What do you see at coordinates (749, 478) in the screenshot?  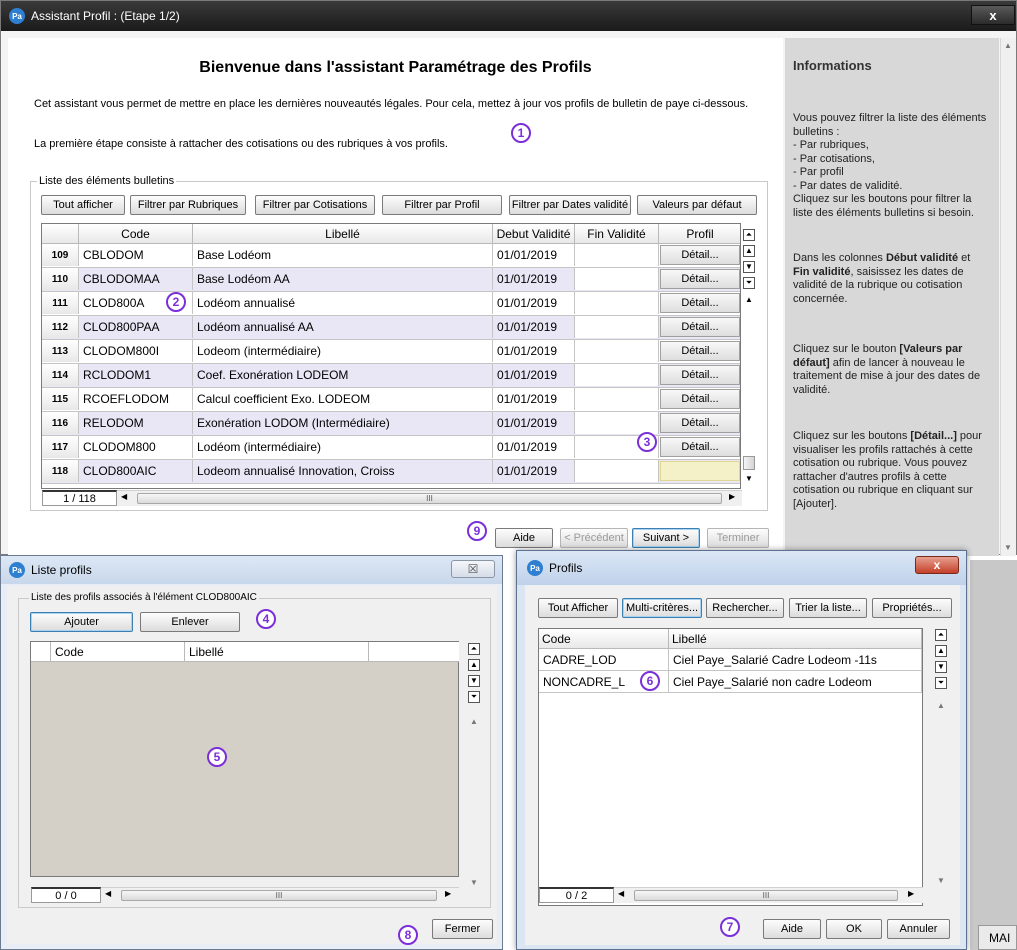 I see `vscroll-down-icon: ▼` at bounding box center [749, 478].